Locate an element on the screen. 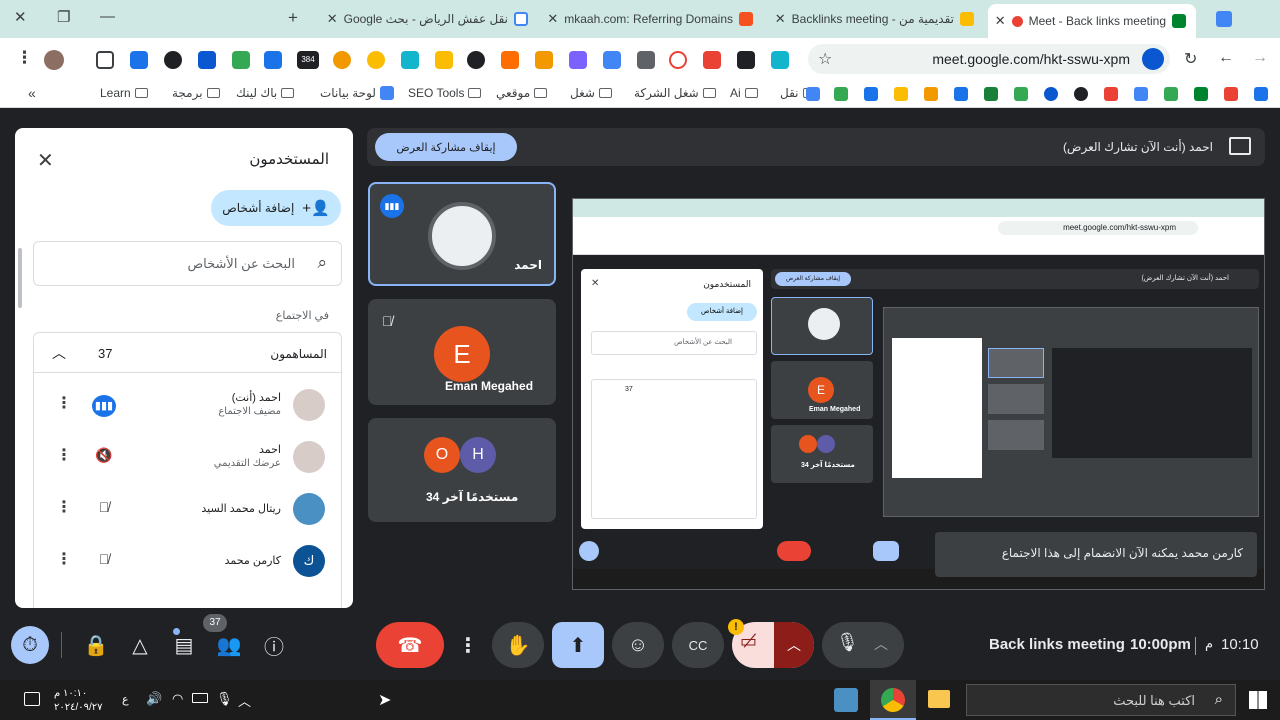  bookmark-programming: برمجة is located at coordinates (196, 93).